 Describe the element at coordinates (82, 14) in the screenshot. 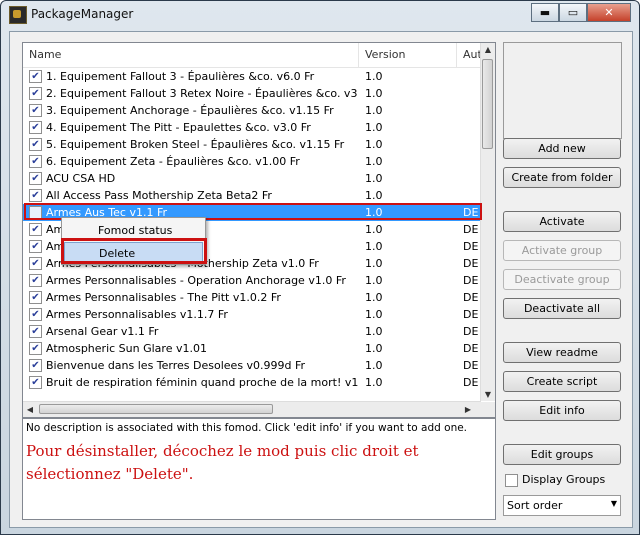

I see `window-title: PackageManager` at that location.